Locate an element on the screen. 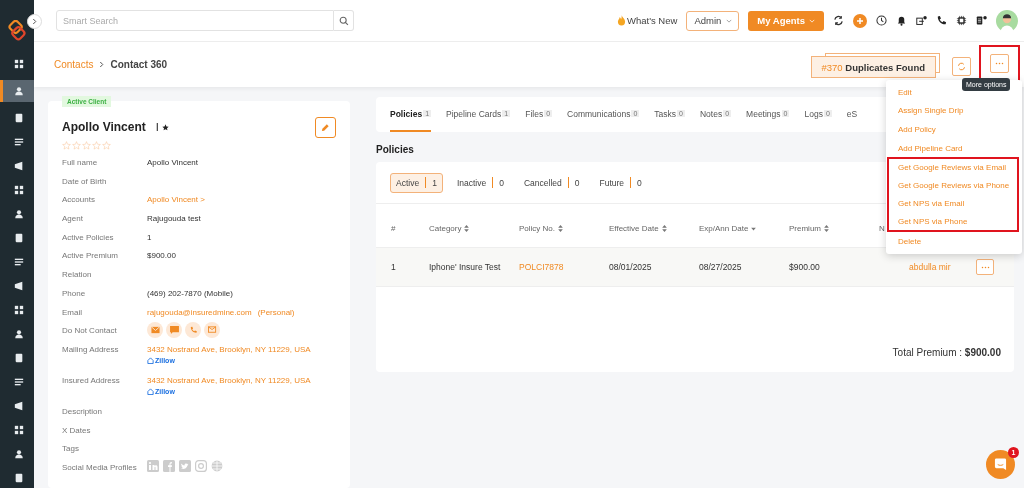  call-toggle is located at coordinates (193, 330).